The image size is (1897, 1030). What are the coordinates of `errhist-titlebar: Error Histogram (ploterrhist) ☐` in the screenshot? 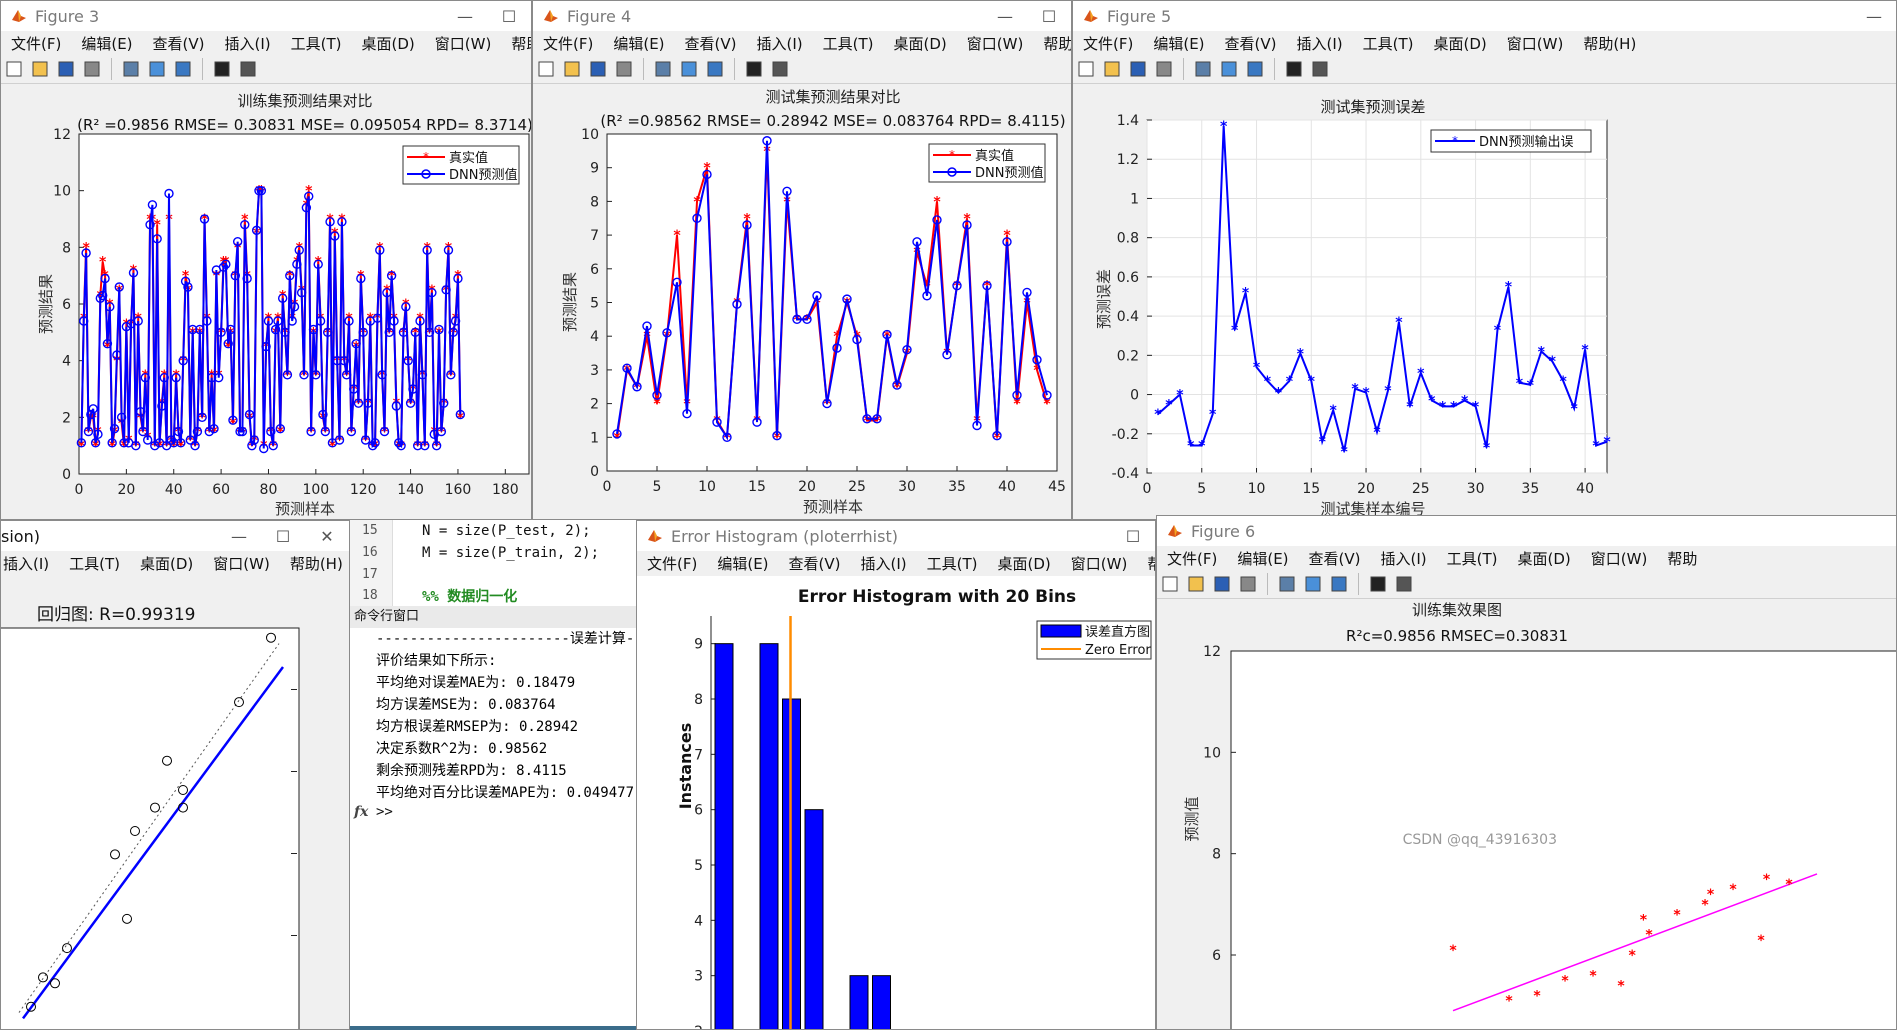 It's located at (896, 536).